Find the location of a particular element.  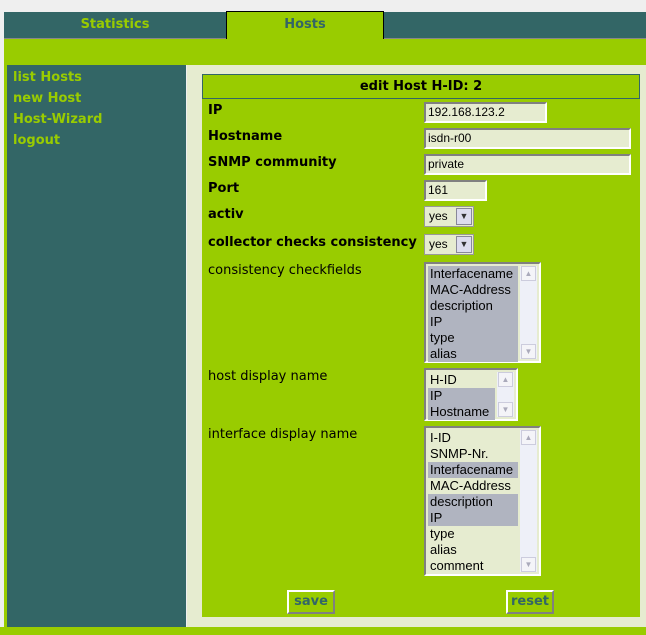

checkfields-label: consistency checkfields is located at coordinates (285, 270).